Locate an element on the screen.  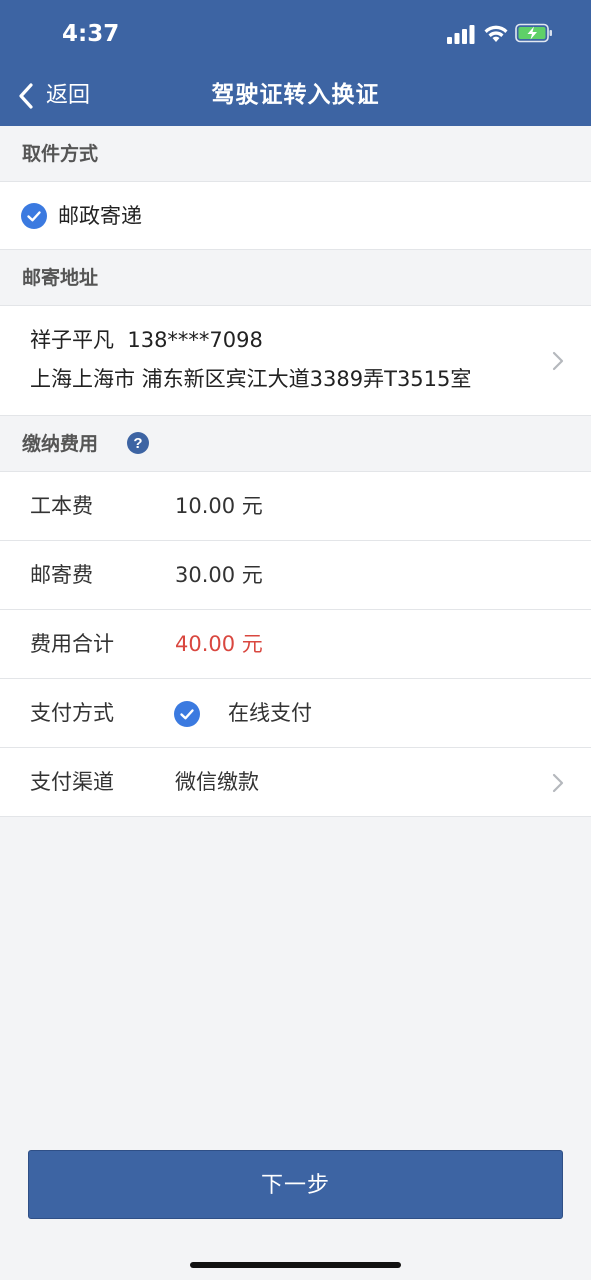
recipient-name-phone: 祥子平凡 138****7098 is located at coordinates (146, 340).